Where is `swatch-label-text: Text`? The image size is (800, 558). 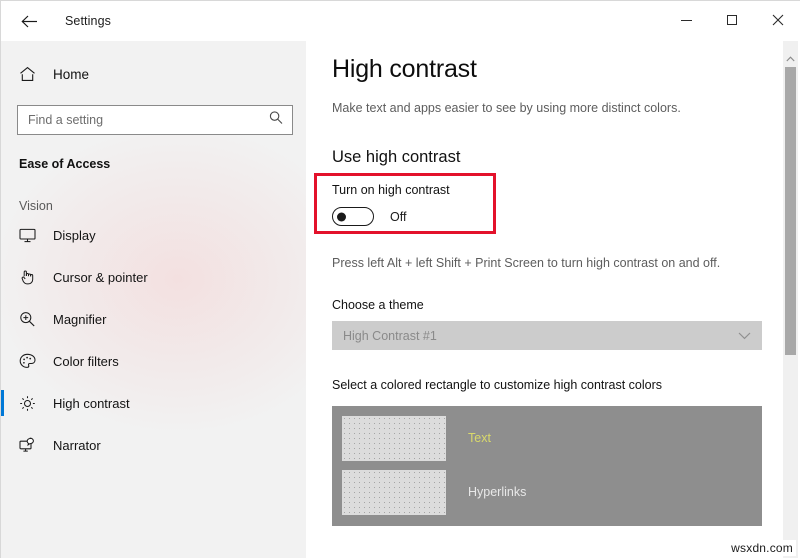
swatch-label-text: Text is located at coordinates (479, 438).